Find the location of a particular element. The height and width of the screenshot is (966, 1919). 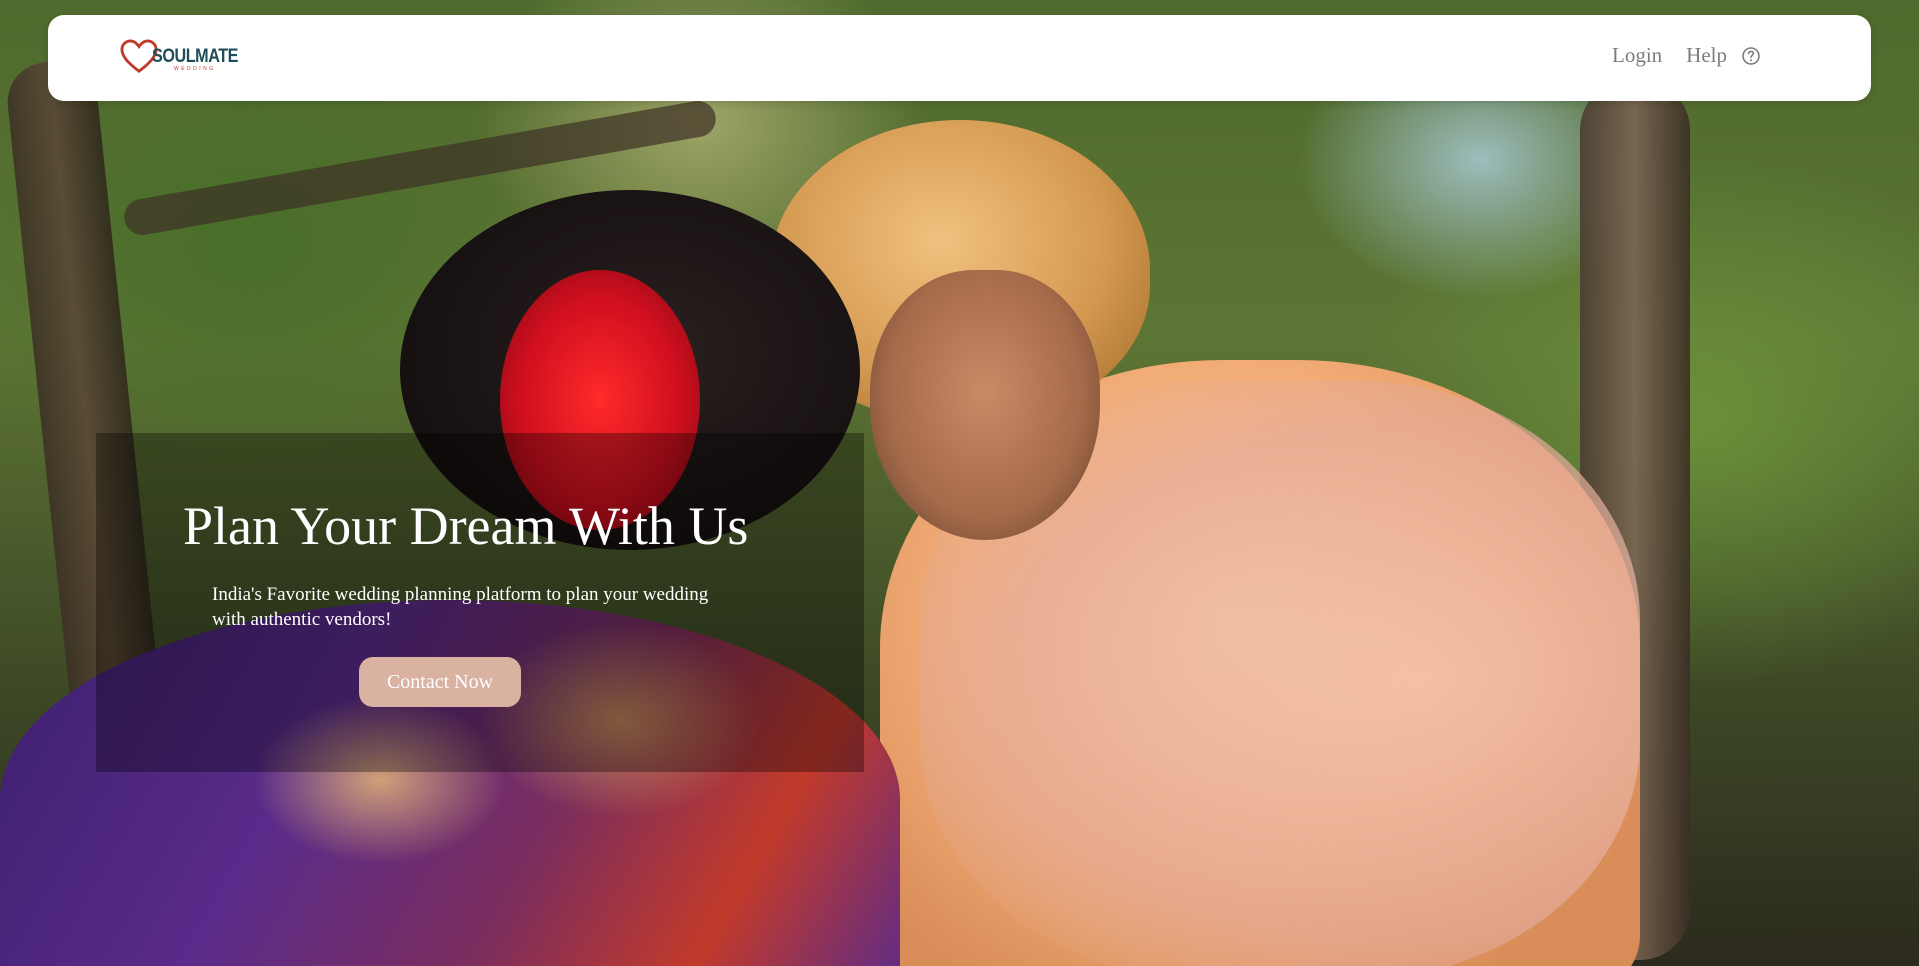

question-circle-icon is located at coordinates (1751, 56).